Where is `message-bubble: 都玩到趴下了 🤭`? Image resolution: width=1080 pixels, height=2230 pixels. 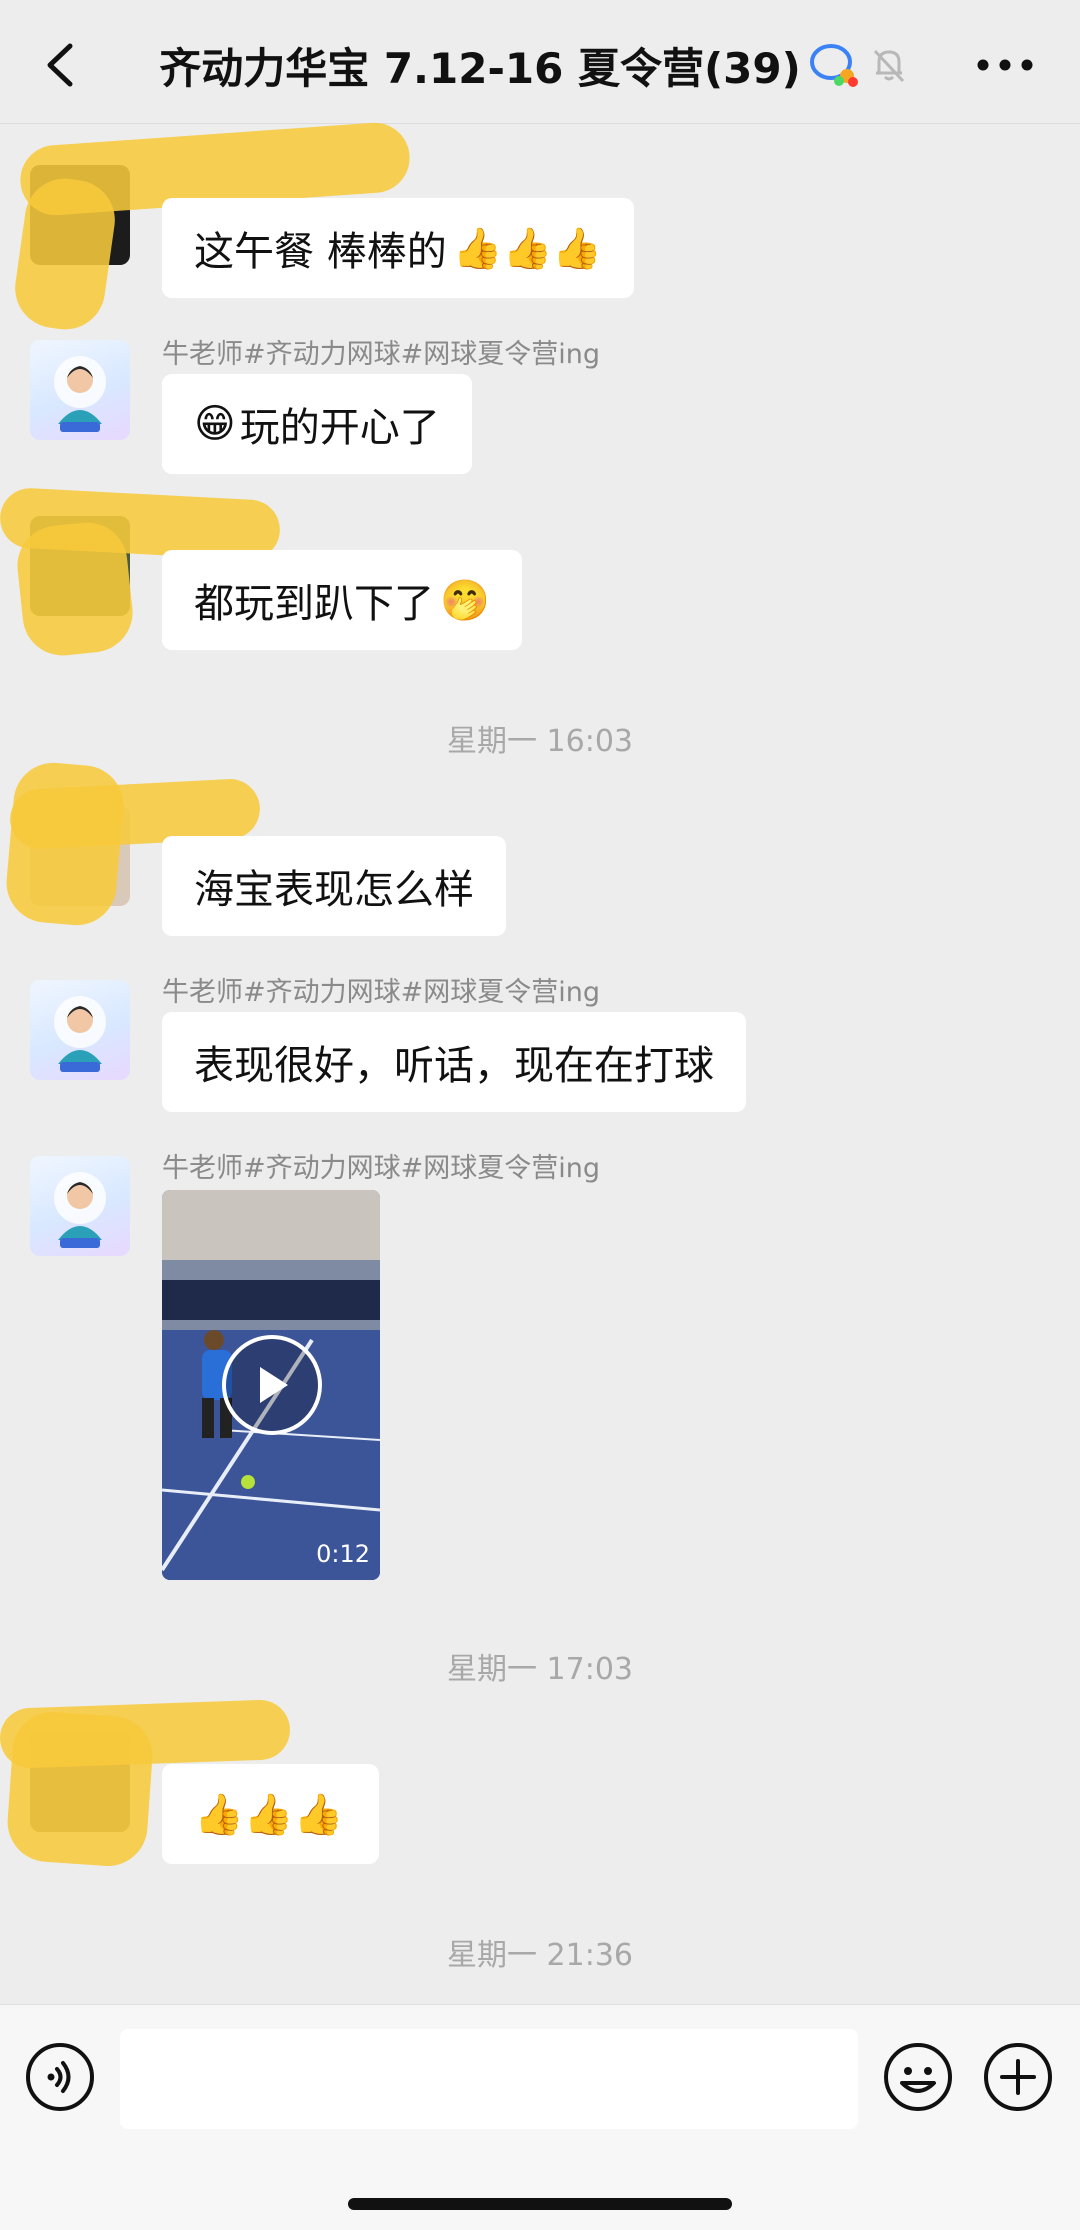 message-bubble: 都玩到趴下了 🤭 is located at coordinates (342, 600).